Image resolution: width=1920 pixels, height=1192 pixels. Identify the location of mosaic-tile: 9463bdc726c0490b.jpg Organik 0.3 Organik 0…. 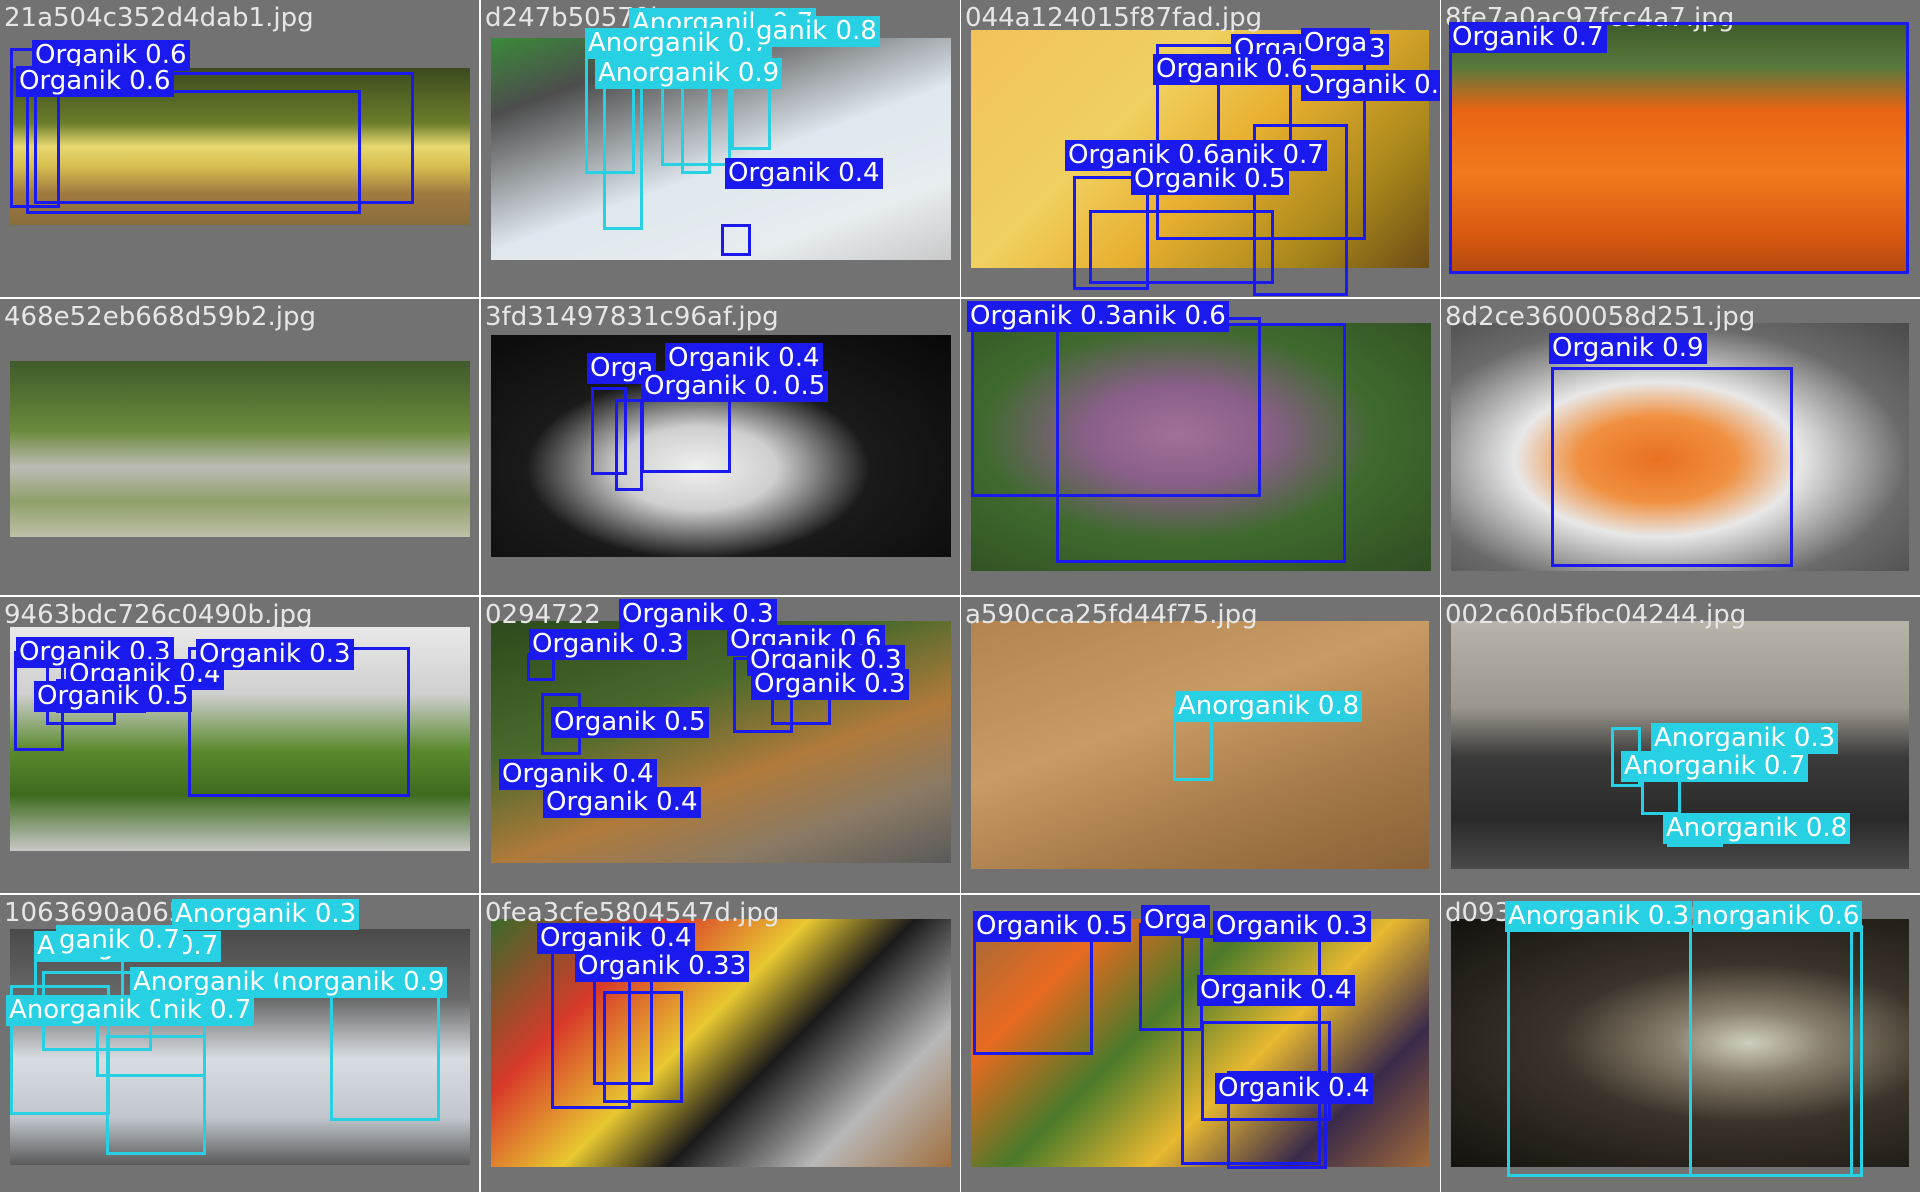
(239, 745).